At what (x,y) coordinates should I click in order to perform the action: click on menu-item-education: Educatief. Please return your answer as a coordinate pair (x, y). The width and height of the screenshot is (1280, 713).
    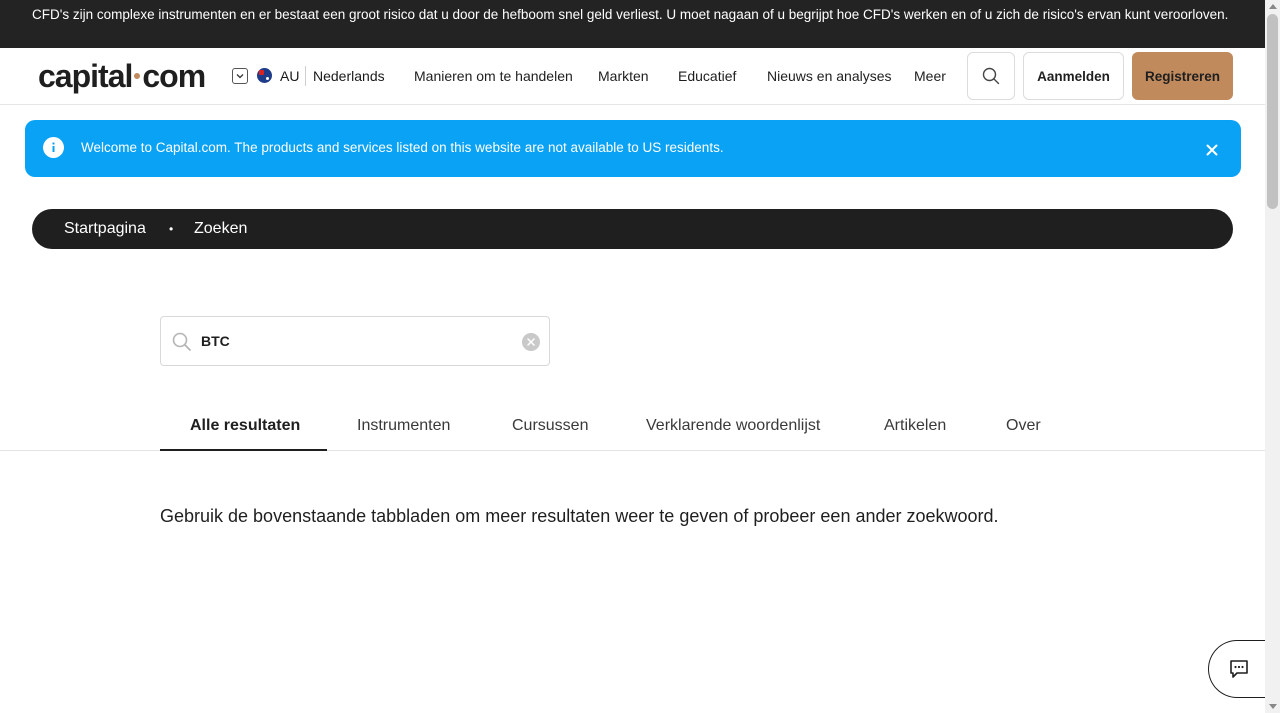
    Looking at the image, I should click on (707, 76).